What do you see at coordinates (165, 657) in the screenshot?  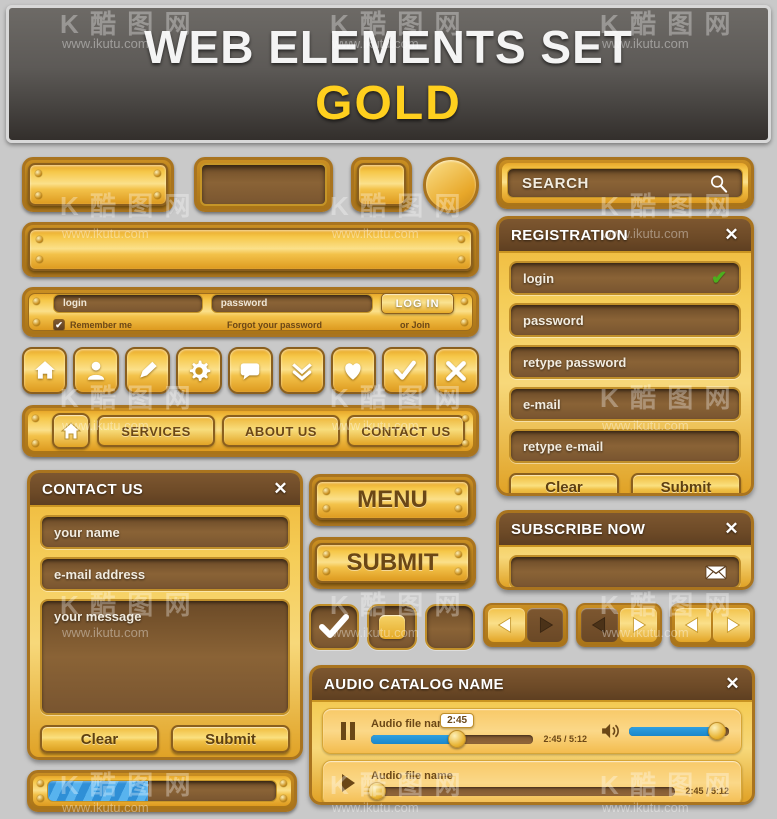 I see `contact-message-textarea: your message` at bounding box center [165, 657].